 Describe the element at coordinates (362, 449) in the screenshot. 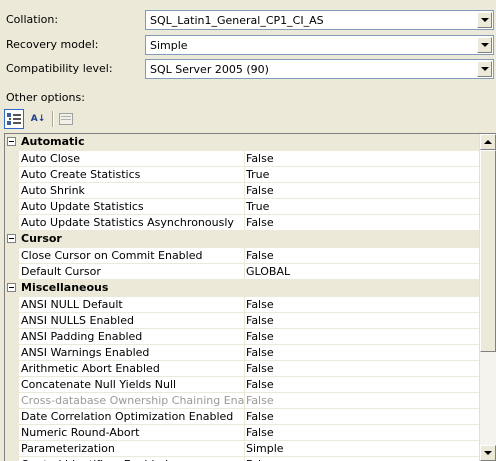

I see `property-value: Simple` at that location.